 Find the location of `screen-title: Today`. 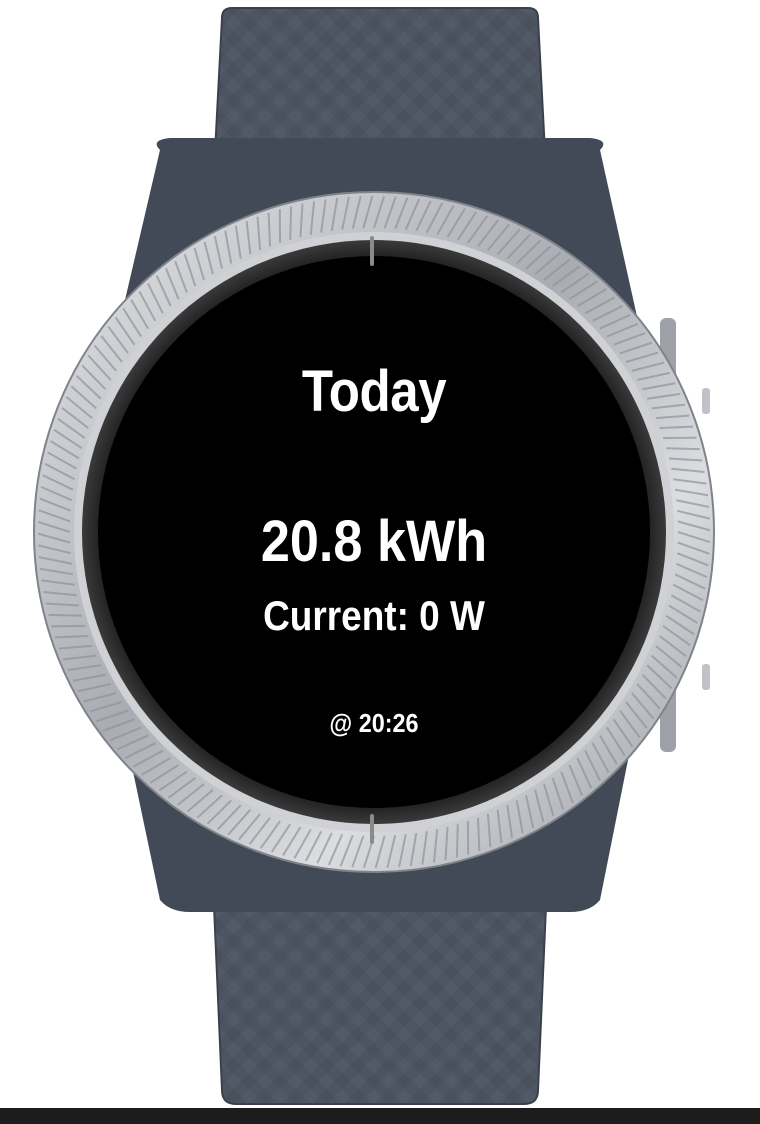

screen-title: Today is located at coordinates (374, 391).